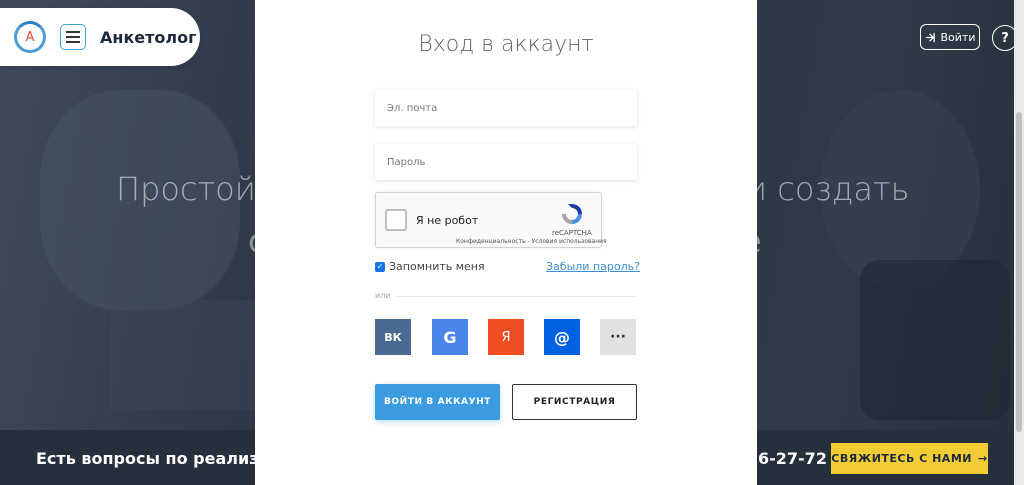  Describe the element at coordinates (593, 266) in the screenshot. I see `forgot-password-link: Забыли пароль?` at that location.